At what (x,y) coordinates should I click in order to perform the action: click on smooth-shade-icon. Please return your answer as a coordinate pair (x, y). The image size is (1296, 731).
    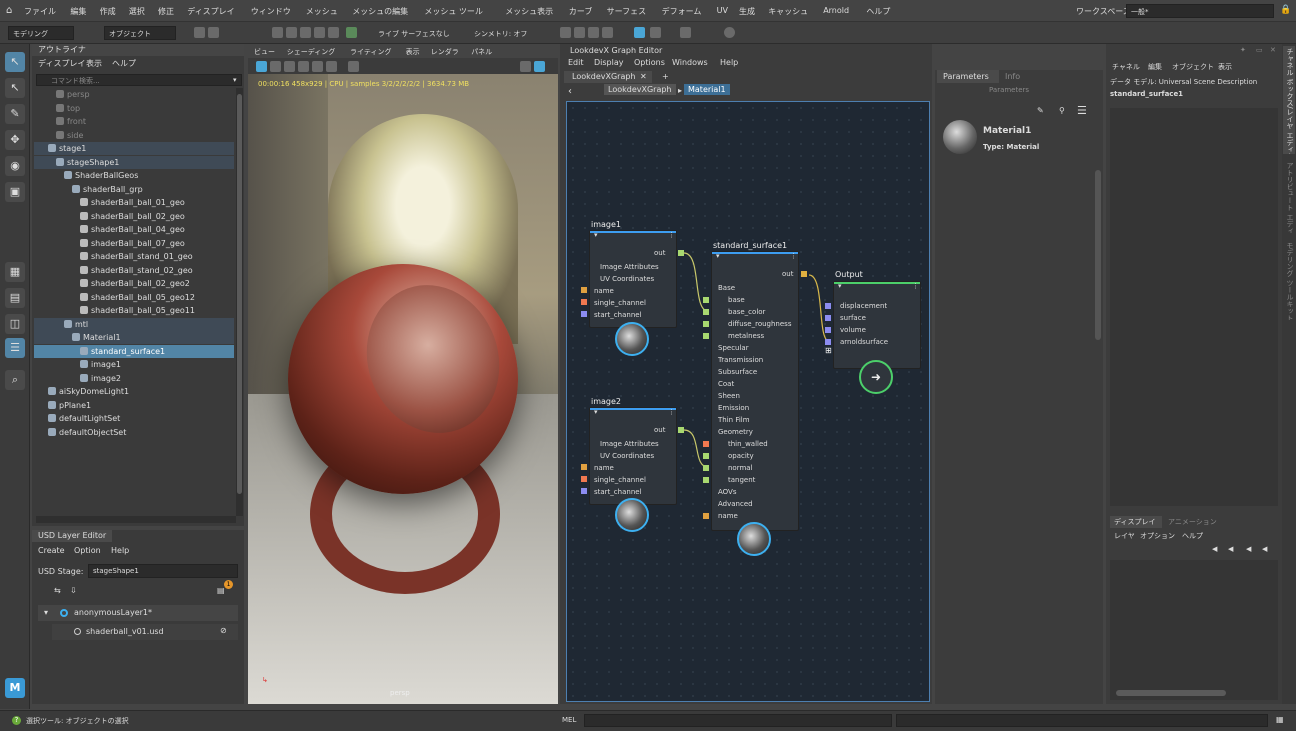
    Looking at the image, I should click on (303, 66).